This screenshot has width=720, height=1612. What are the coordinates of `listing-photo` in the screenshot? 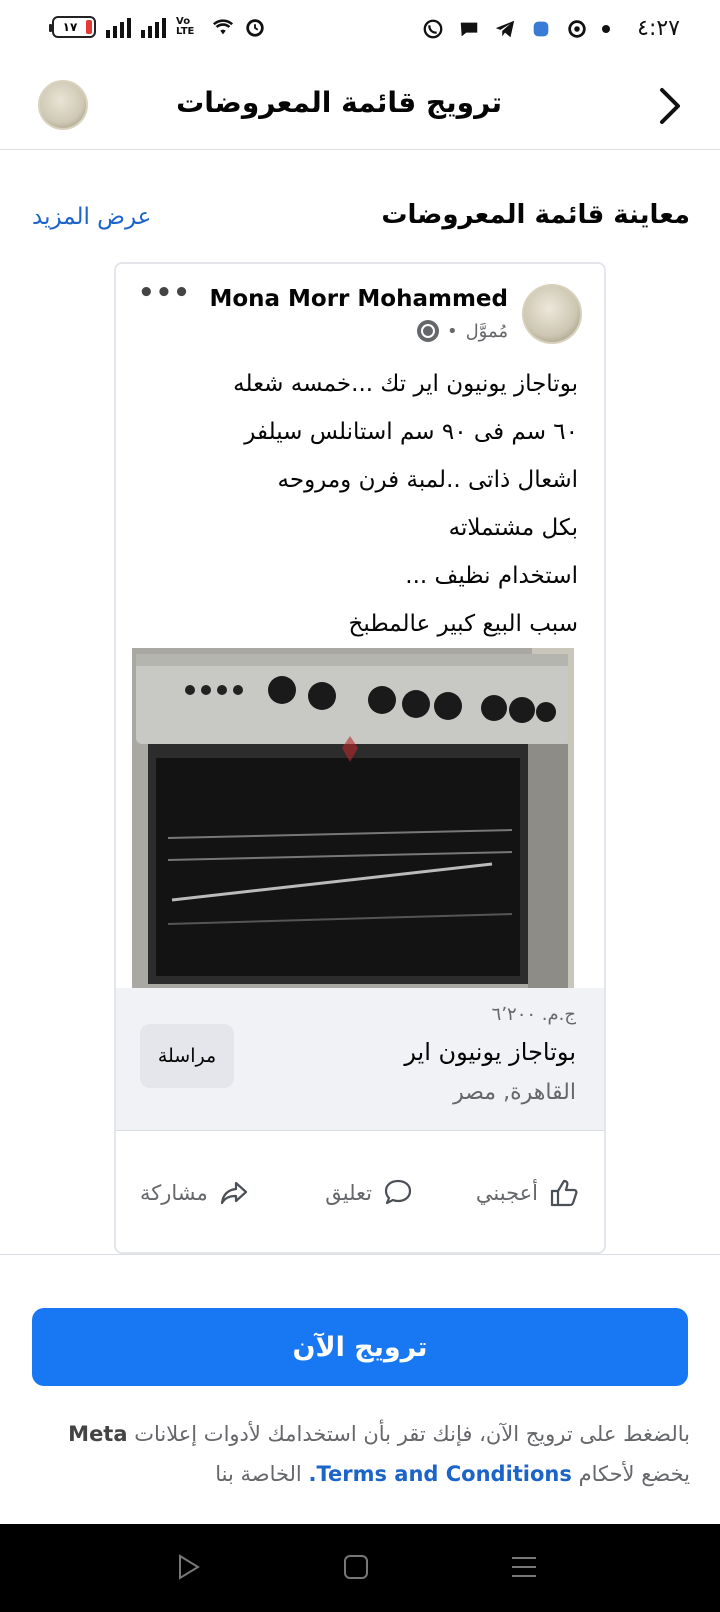 It's located at (353, 818).